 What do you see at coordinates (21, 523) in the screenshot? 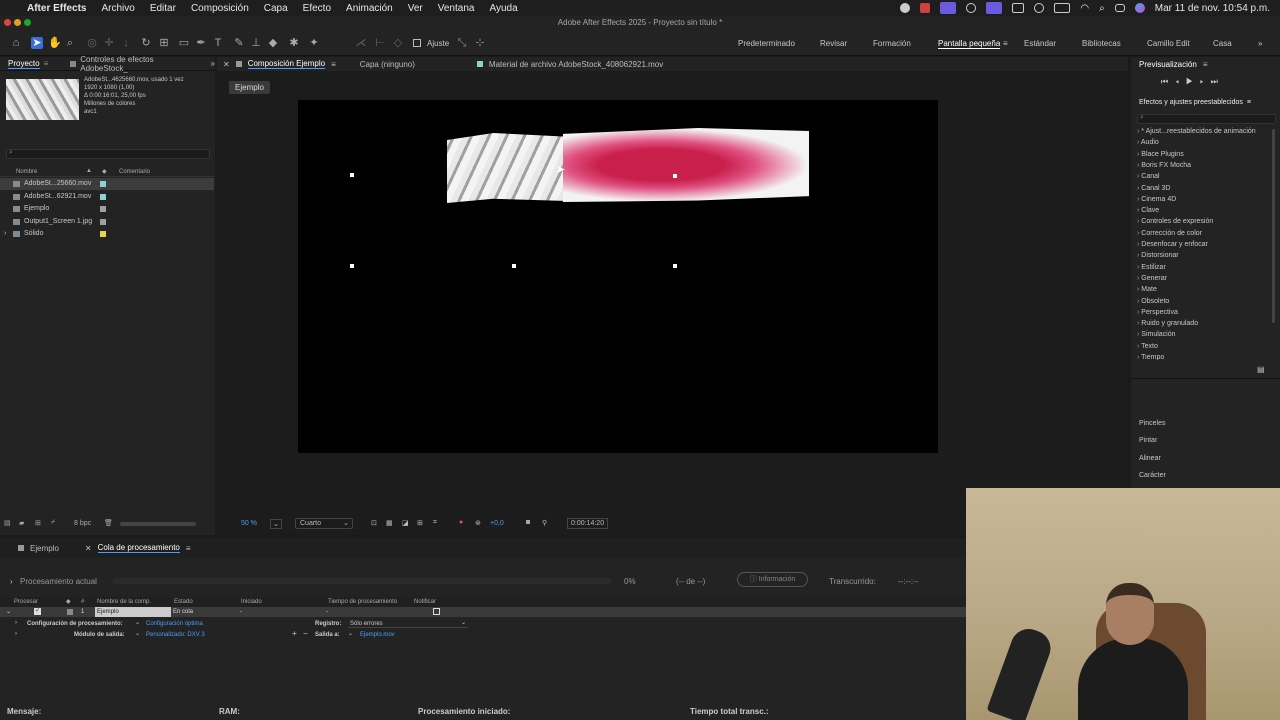
I see `new-folder-icon: ▰` at bounding box center [21, 523].